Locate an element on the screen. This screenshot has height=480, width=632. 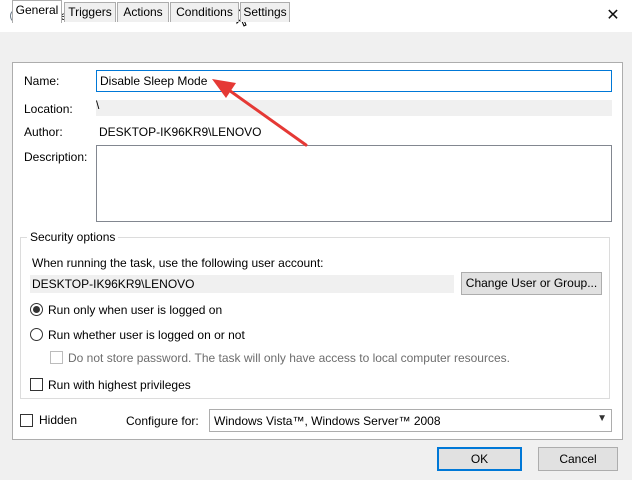
hidden-checkbox is located at coordinates (26, 420).